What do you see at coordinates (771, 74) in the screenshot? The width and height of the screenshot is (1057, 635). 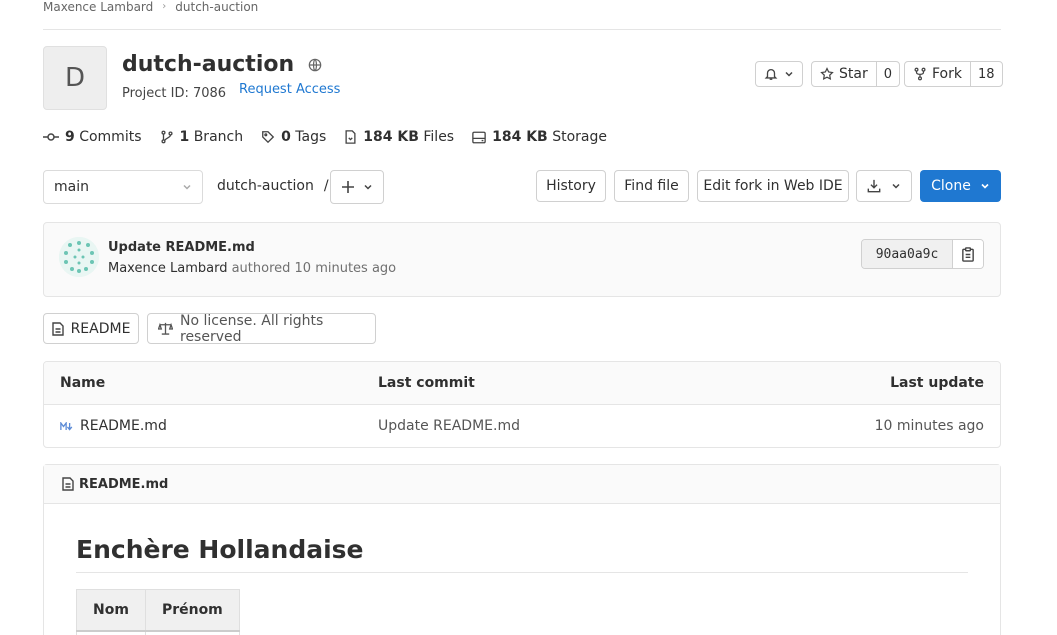 I see `bell-icon` at bounding box center [771, 74].